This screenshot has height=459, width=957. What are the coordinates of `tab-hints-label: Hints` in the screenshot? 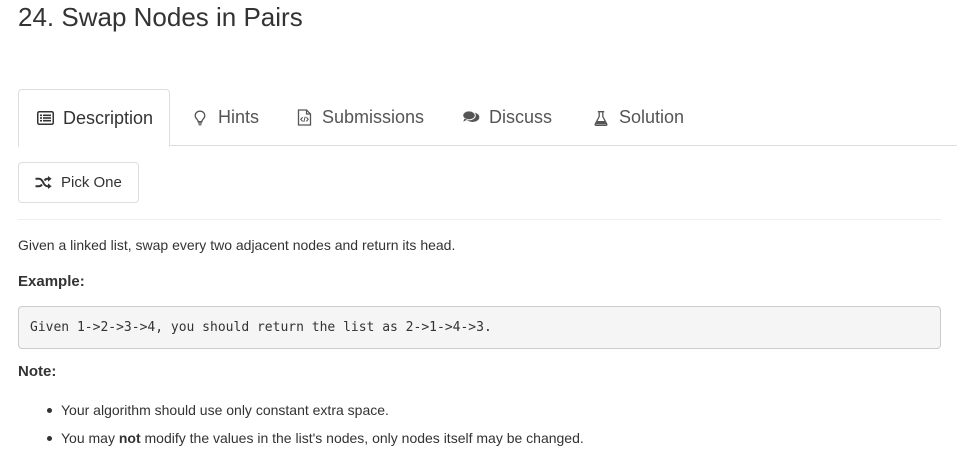 It's located at (239, 117).